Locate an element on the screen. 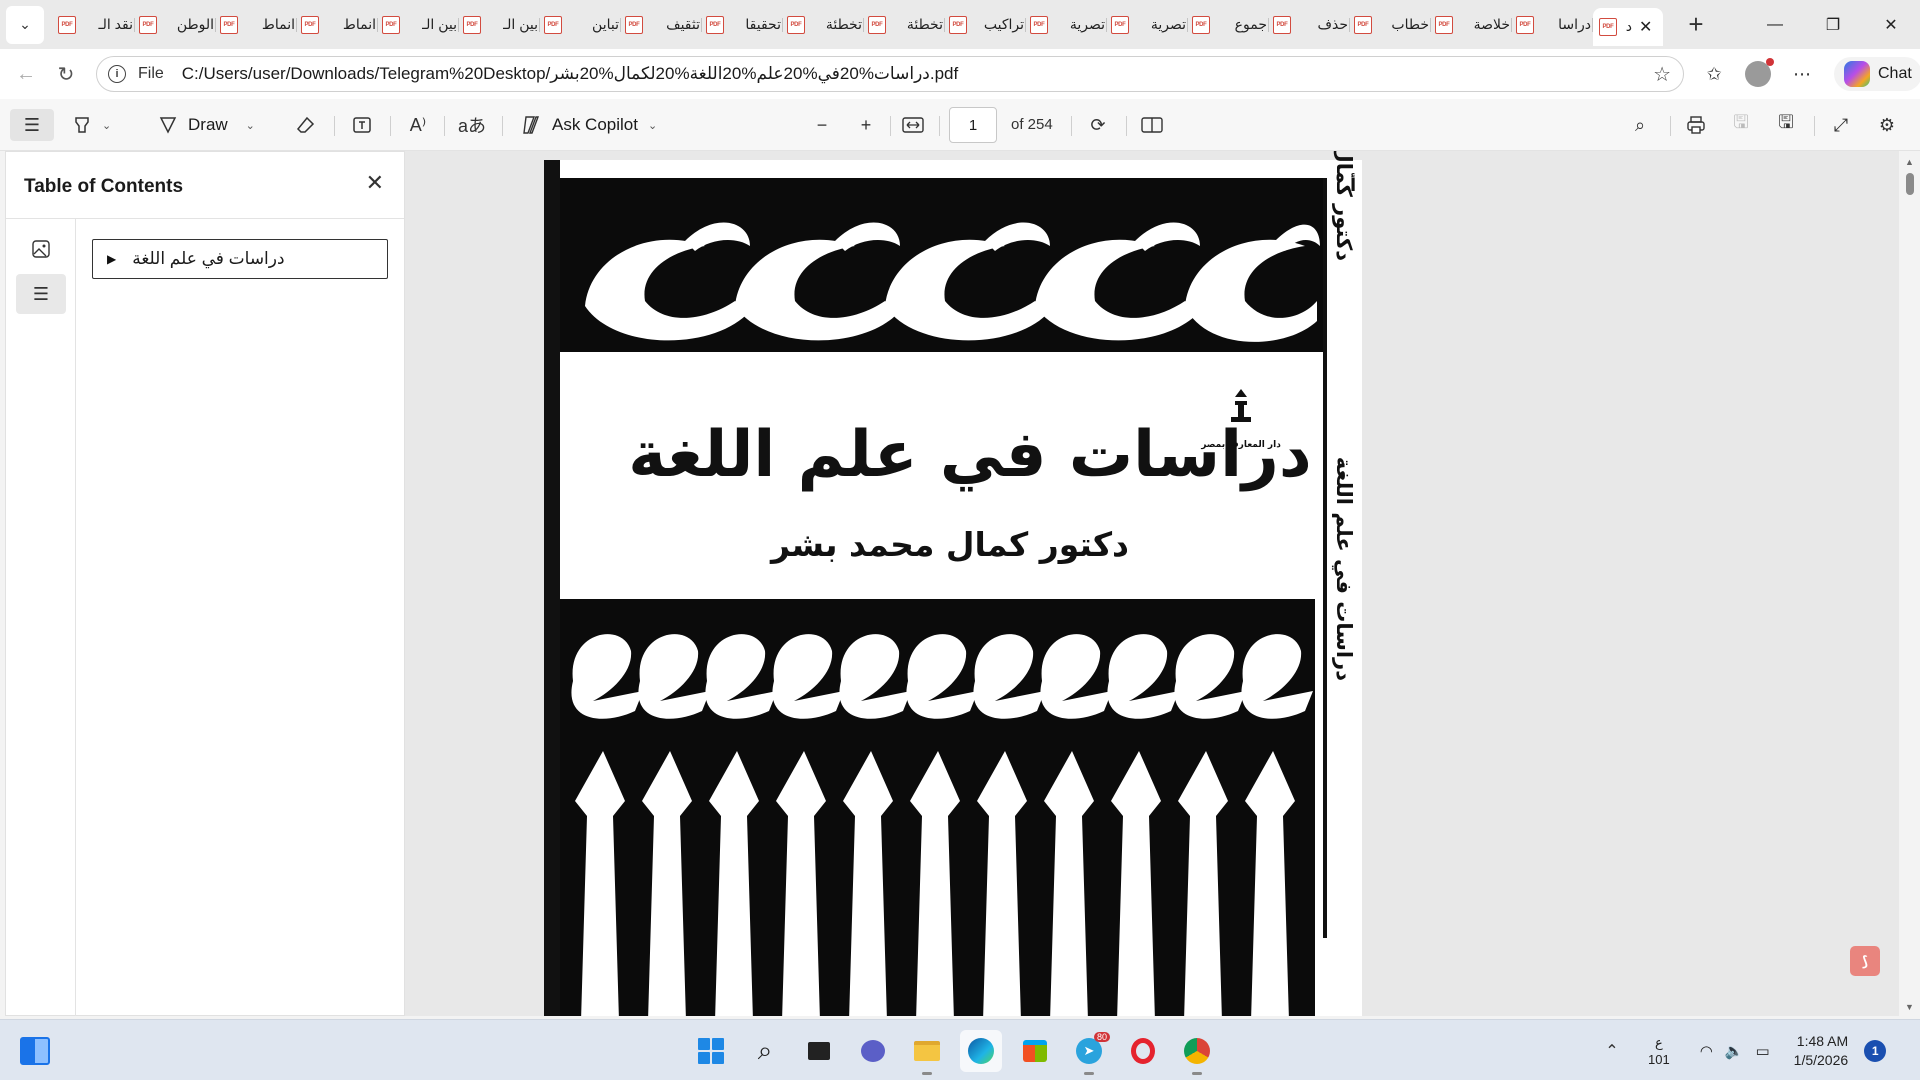  clock: 1:48 AM 1/5/2026 is located at coordinates (1821, 1051).